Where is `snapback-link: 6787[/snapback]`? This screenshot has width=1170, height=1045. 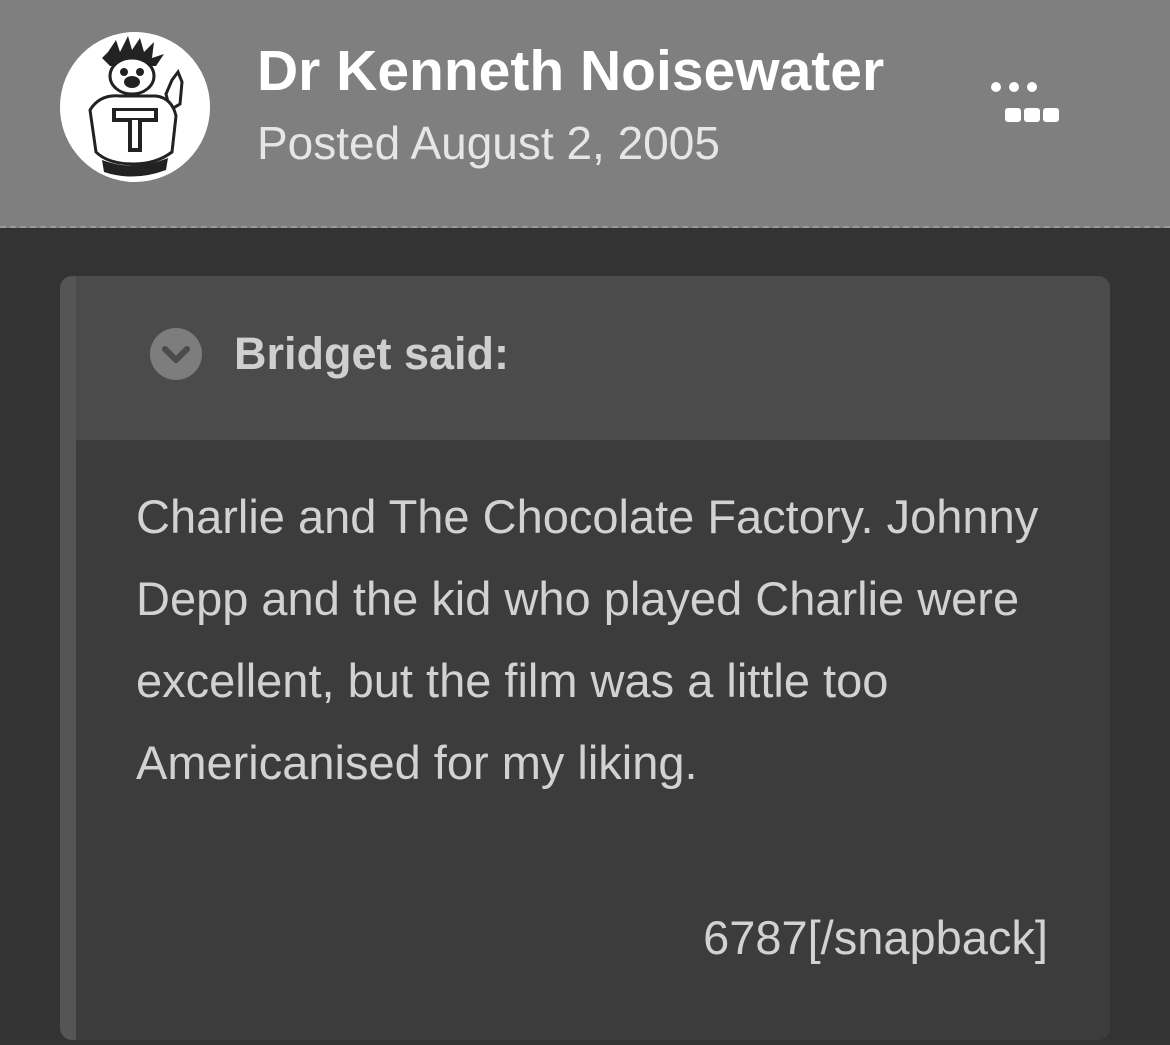 snapback-link: 6787[/snapback] is located at coordinates (875, 937).